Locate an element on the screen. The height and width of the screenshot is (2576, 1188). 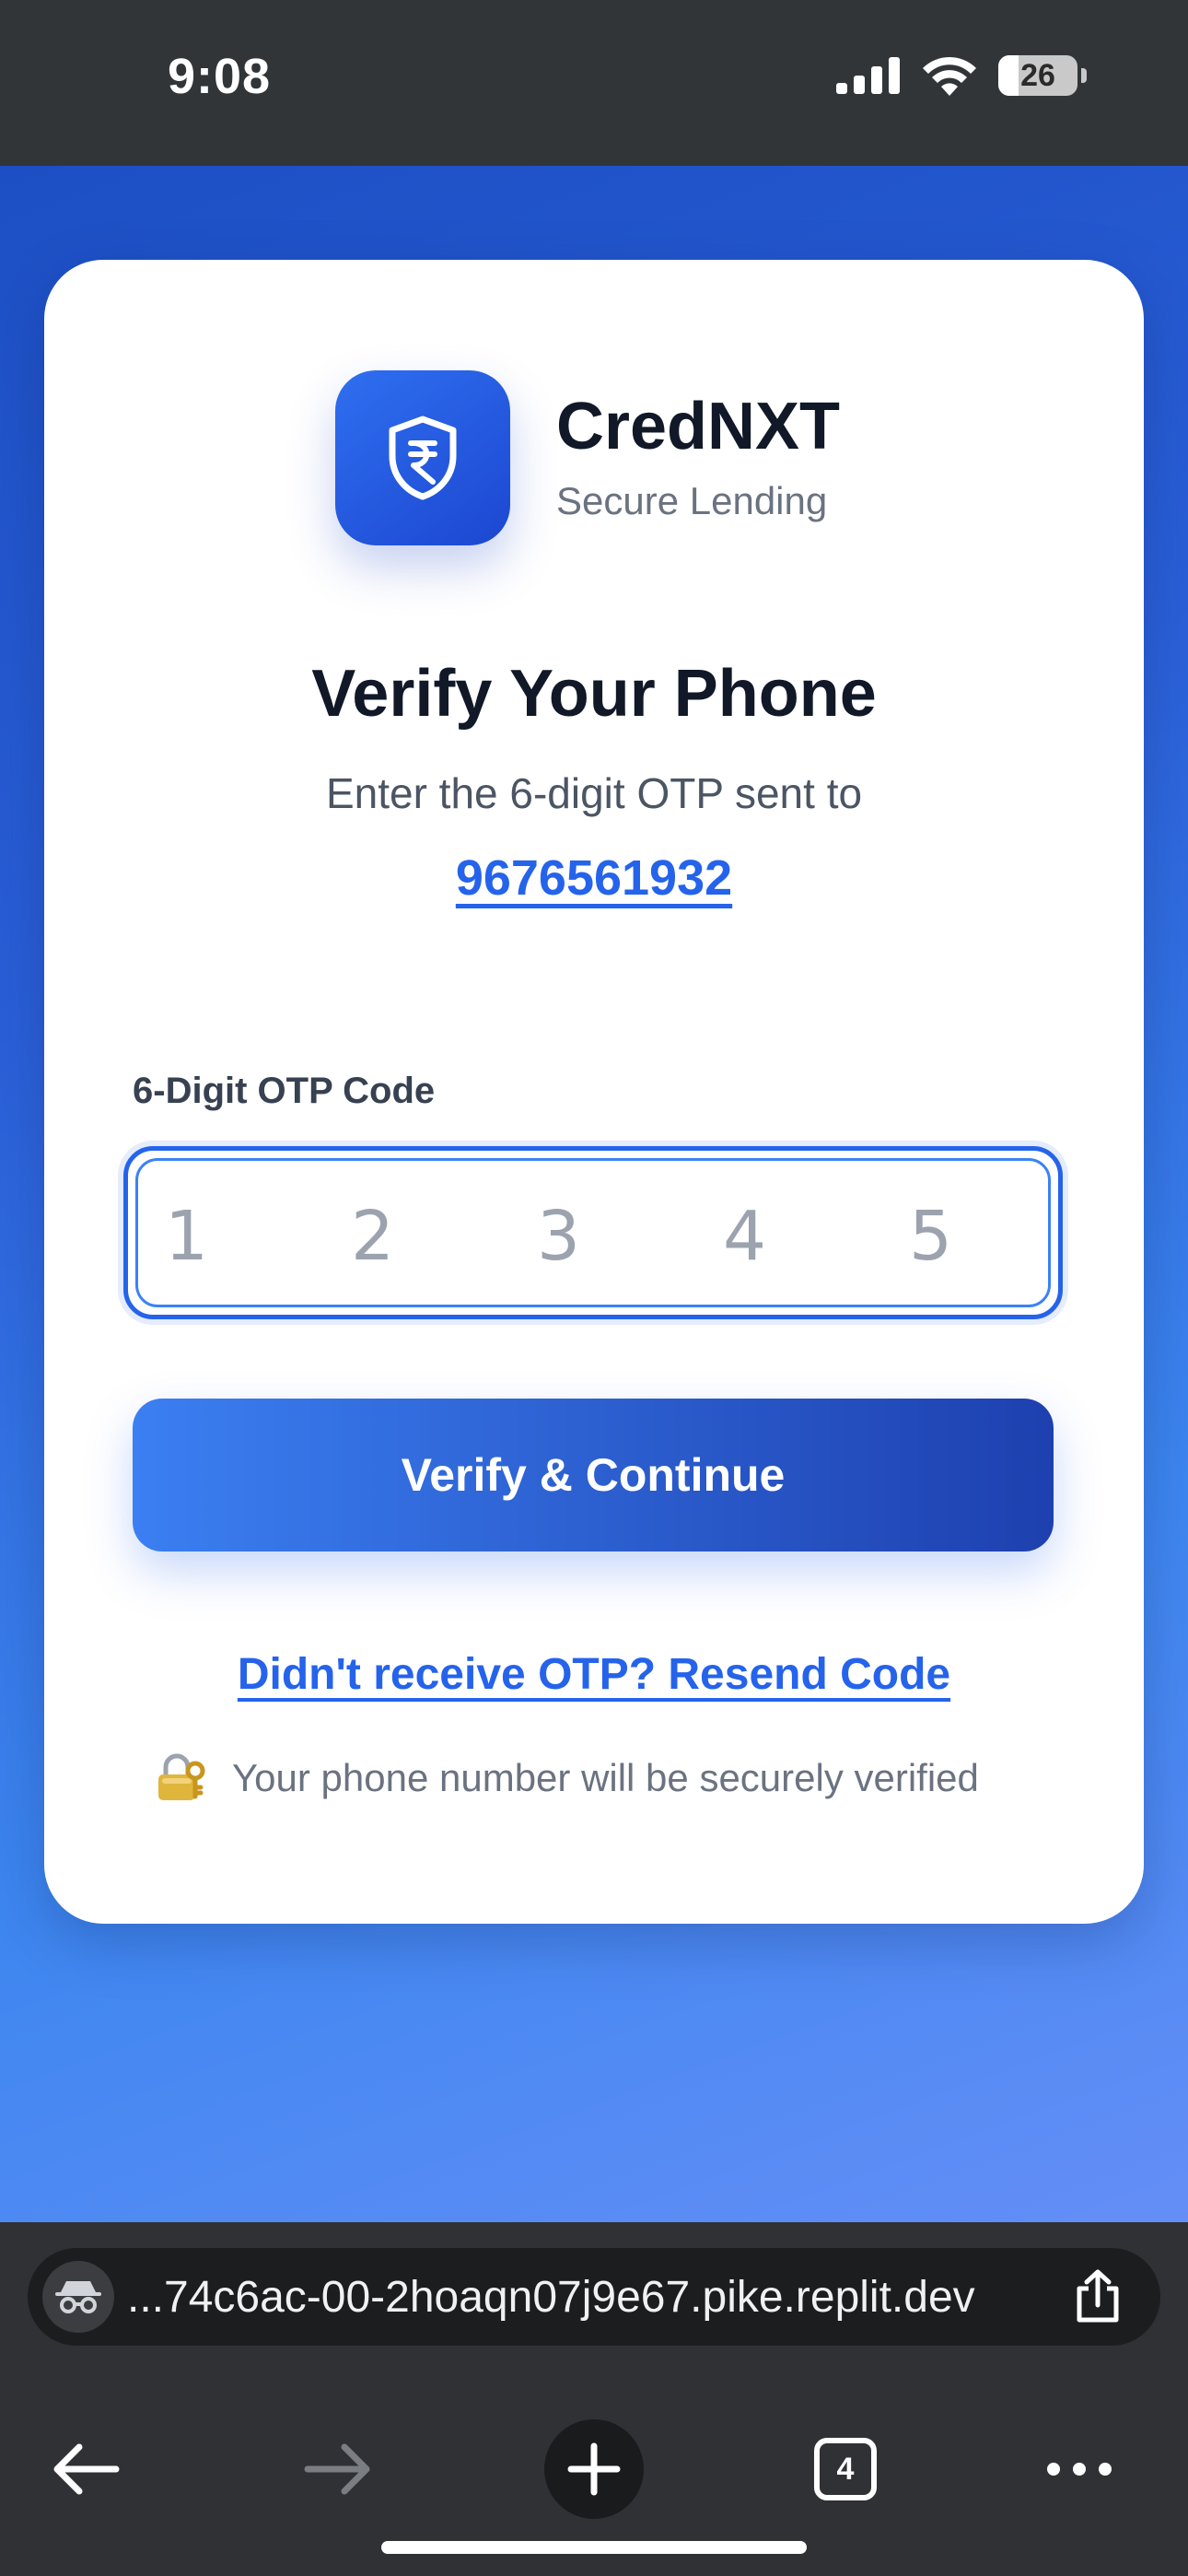
resend-code-link: Didn't receive OTP? Resend Code is located at coordinates (594, 1674).